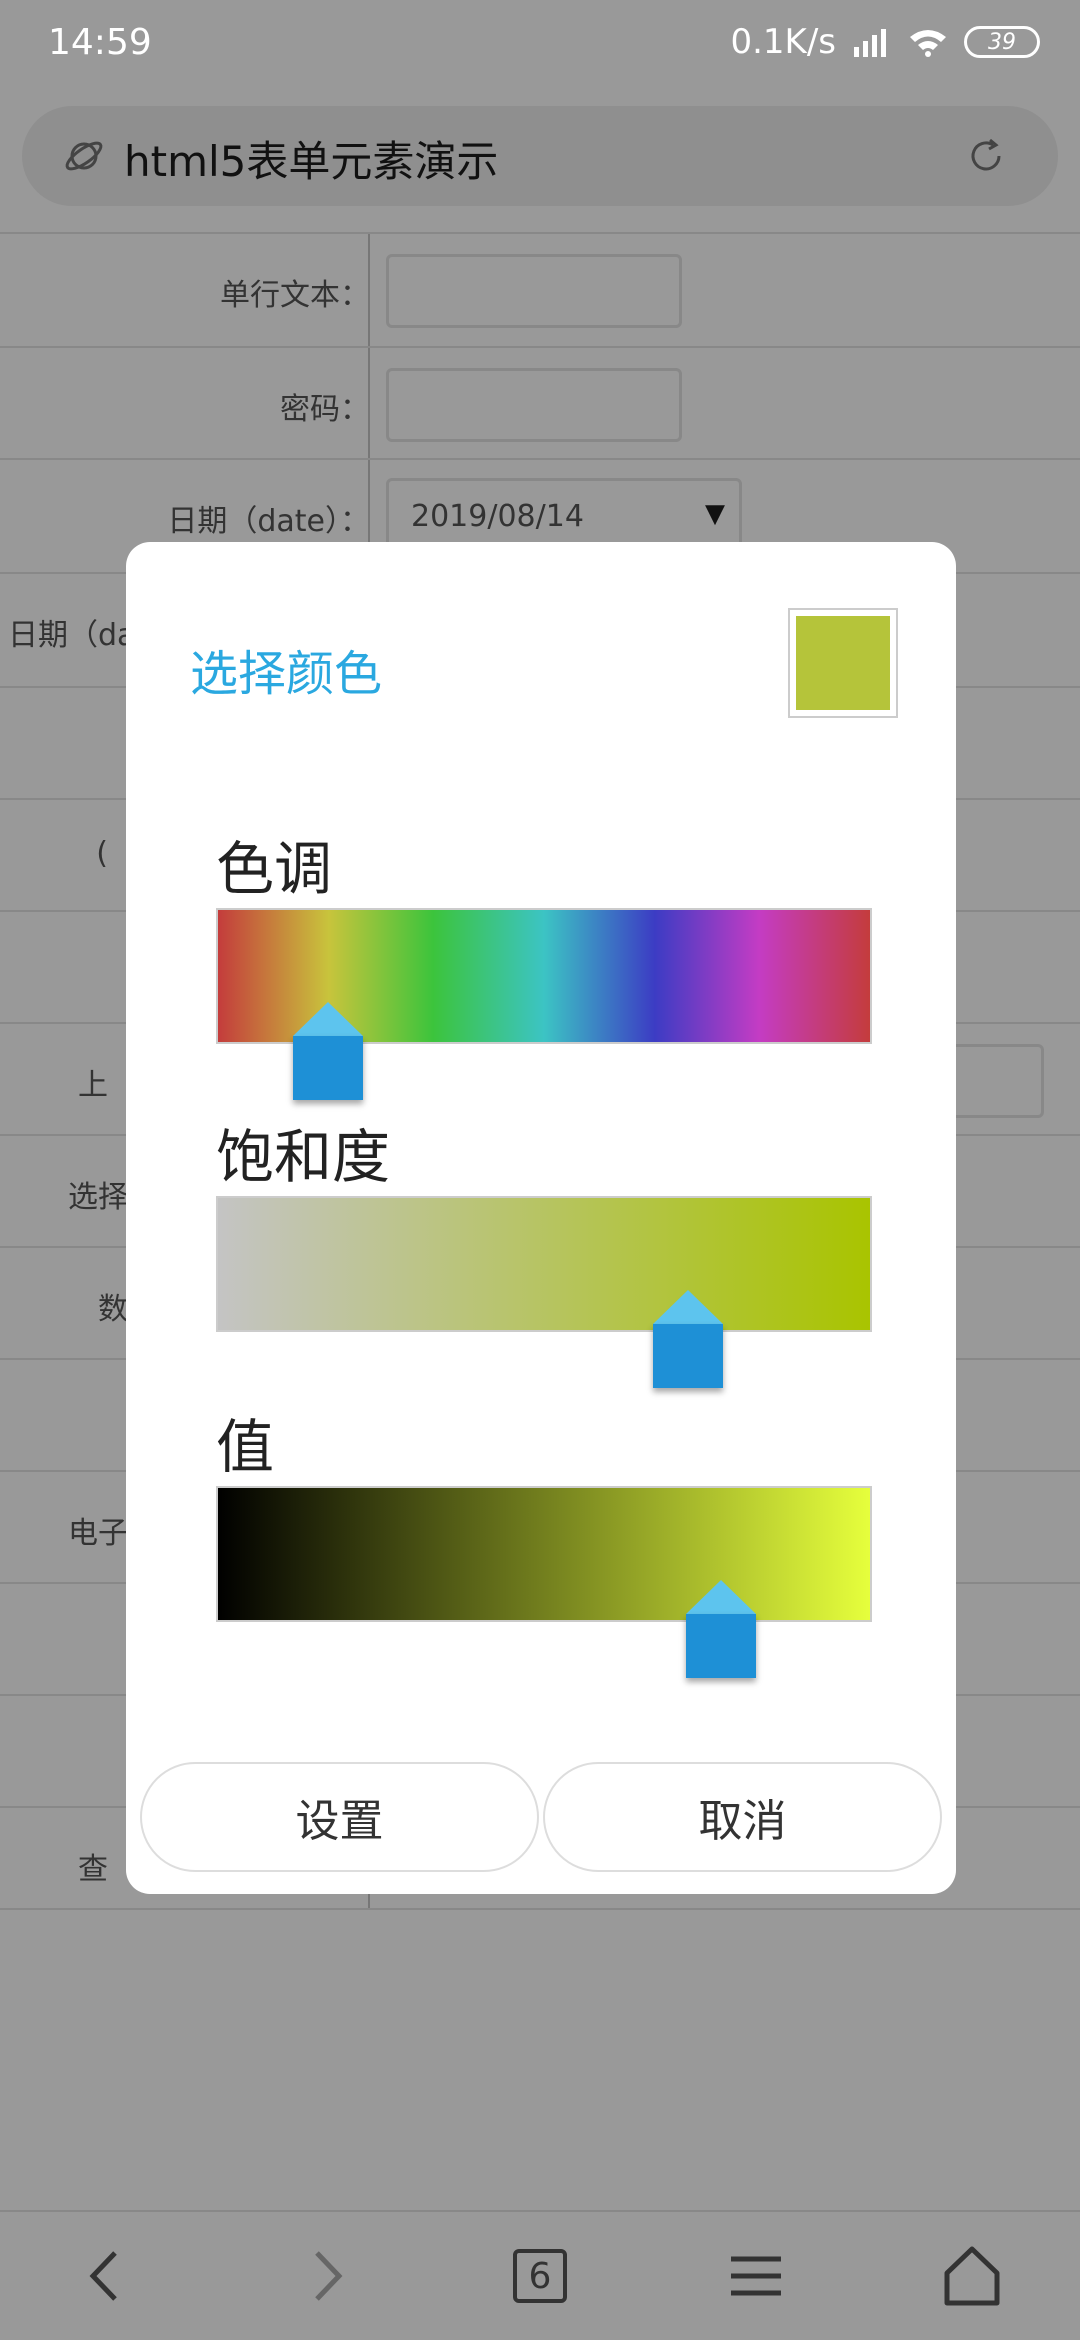 The image size is (1080, 2340). I want to click on hue-slider-handle, so click(327, 1051).